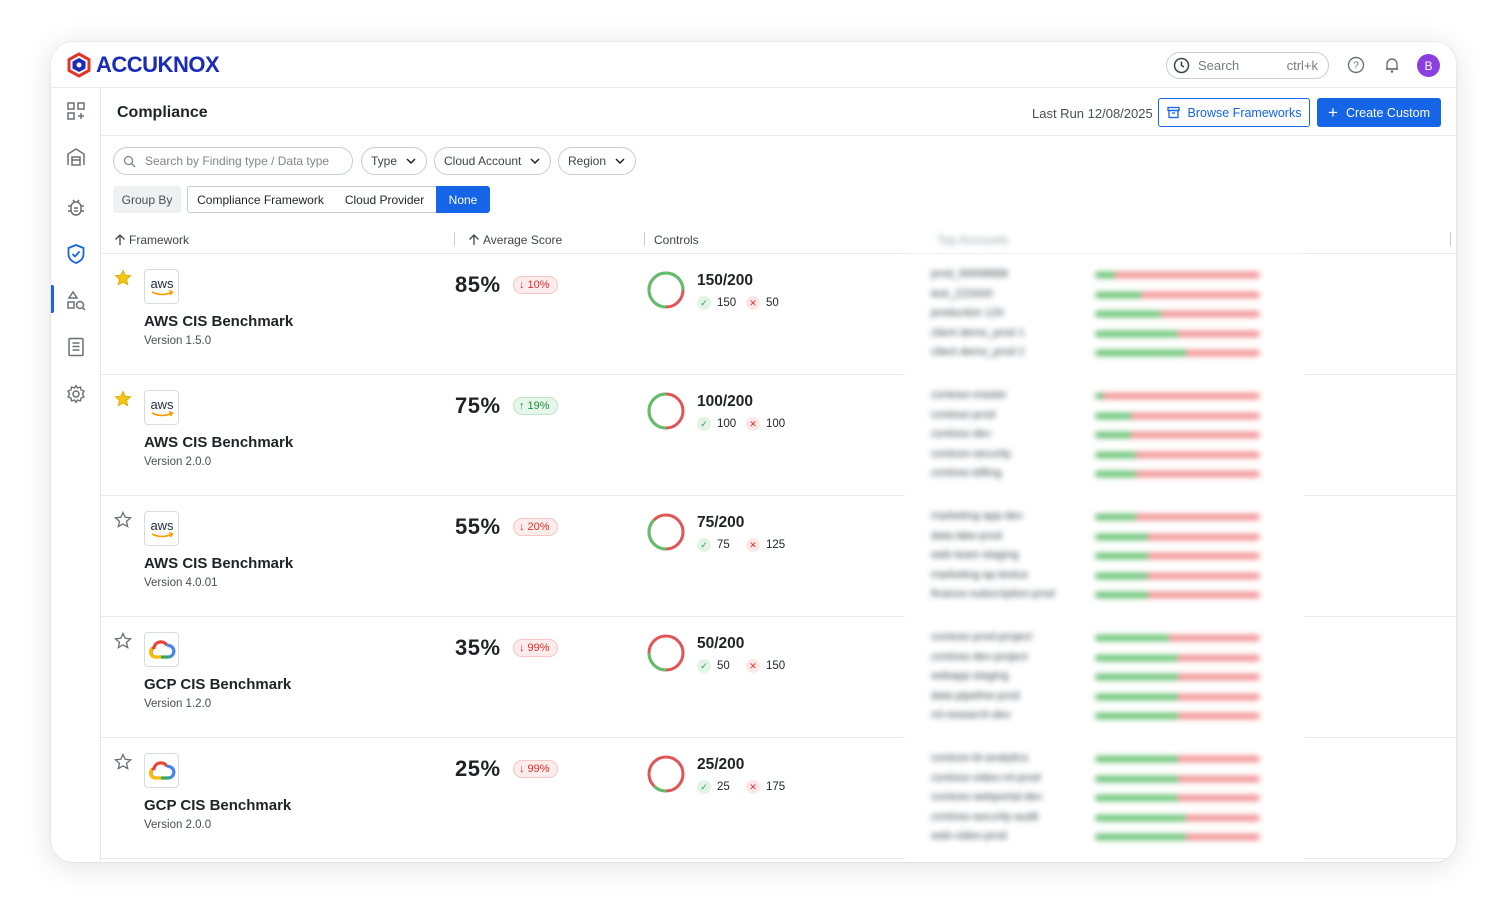 The image size is (1506, 920). What do you see at coordinates (971, 454) in the screenshot?
I see `account-name: contoso-security` at bounding box center [971, 454].